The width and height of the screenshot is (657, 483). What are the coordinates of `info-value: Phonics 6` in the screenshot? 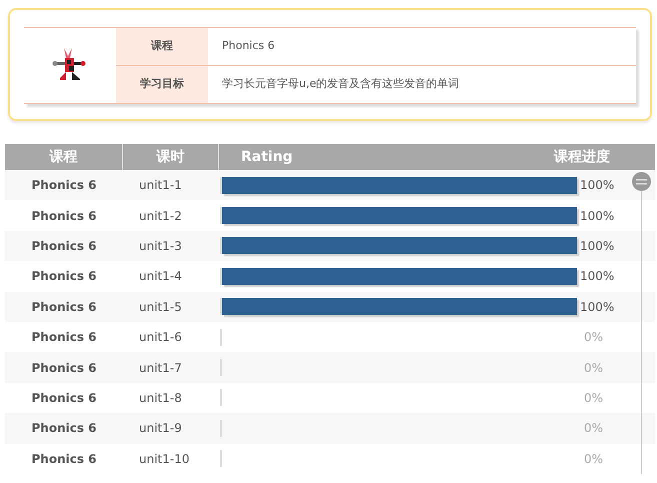 It's located at (248, 46).